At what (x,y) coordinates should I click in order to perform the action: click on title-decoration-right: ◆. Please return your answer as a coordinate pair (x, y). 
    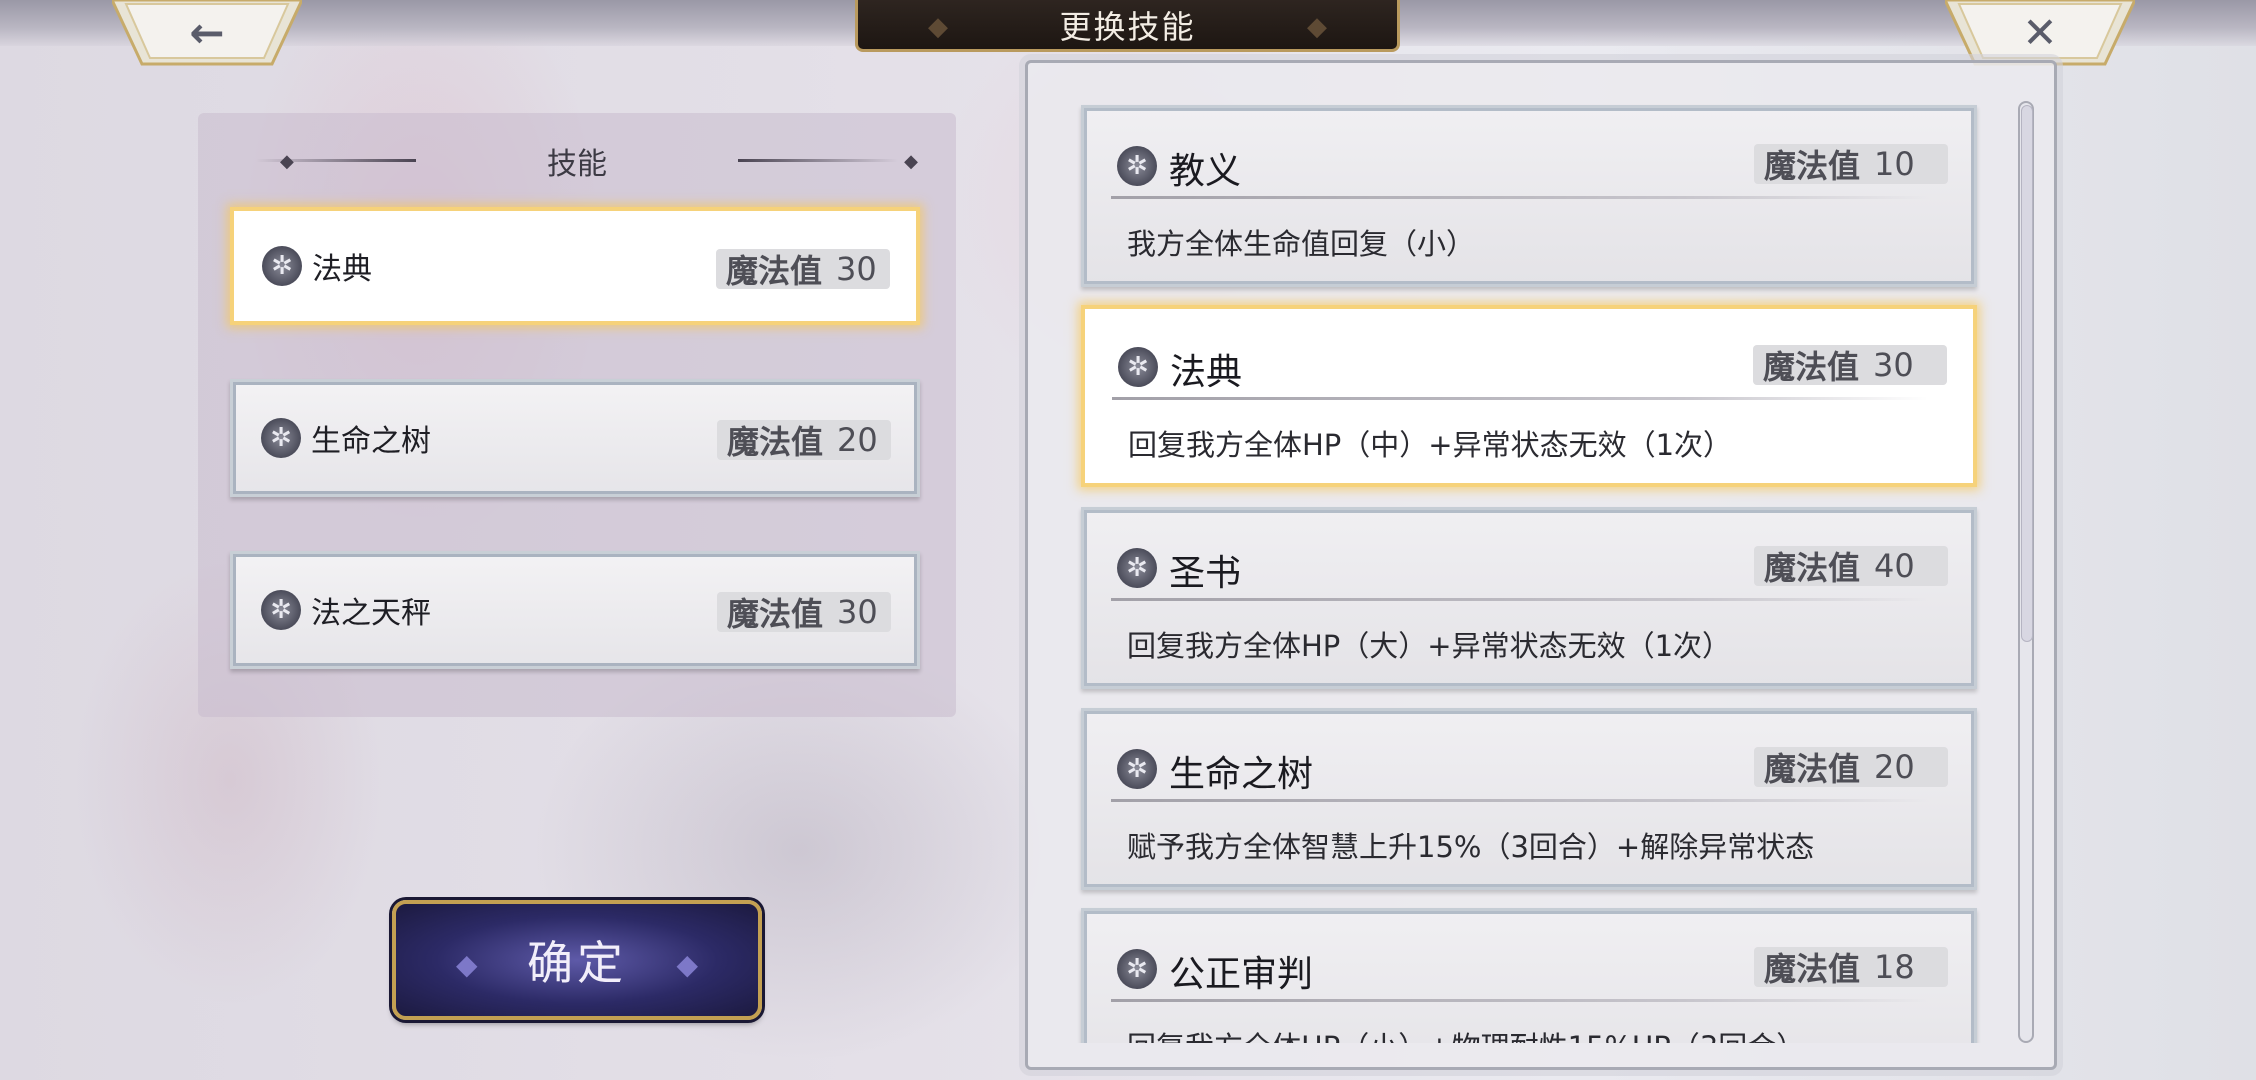
    Looking at the image, I should click on (1317, 27).